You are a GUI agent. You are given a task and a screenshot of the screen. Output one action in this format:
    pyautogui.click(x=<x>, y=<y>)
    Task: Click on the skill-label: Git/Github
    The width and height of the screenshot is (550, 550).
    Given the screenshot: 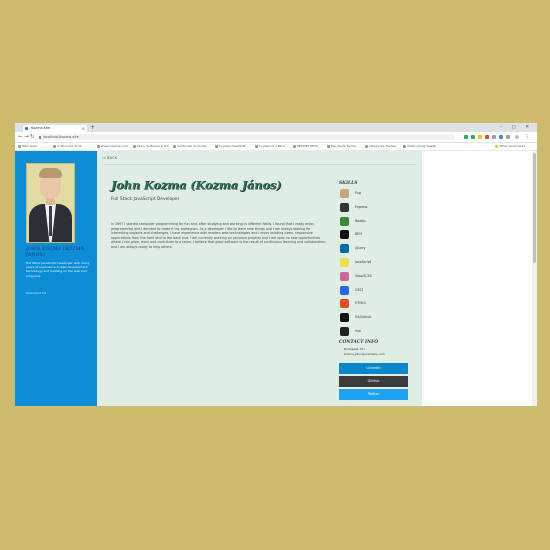 What is the action you would take?
    pyautogui.click(x=363, y=317)
    